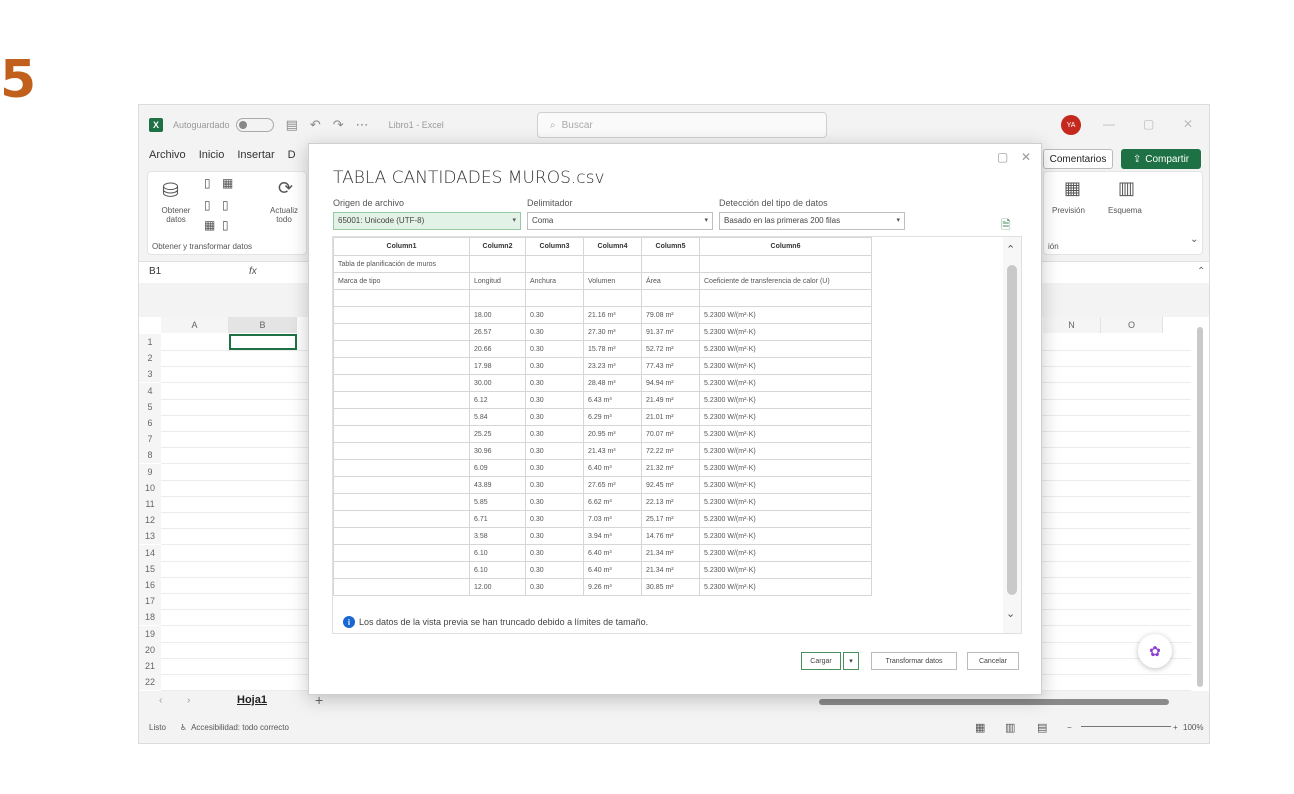  What do you see at coordinates (315, 125) in the screenshot?
I see `undo-icon: ↶` at bounding box center [315, 125].